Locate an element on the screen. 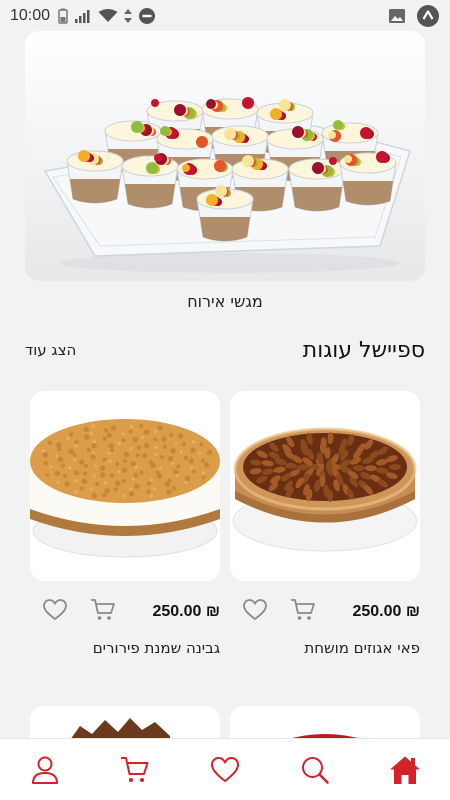 The width and height of the screenshot is (450, 800). product-image-cheesecake is located at coordinates (125, 486).